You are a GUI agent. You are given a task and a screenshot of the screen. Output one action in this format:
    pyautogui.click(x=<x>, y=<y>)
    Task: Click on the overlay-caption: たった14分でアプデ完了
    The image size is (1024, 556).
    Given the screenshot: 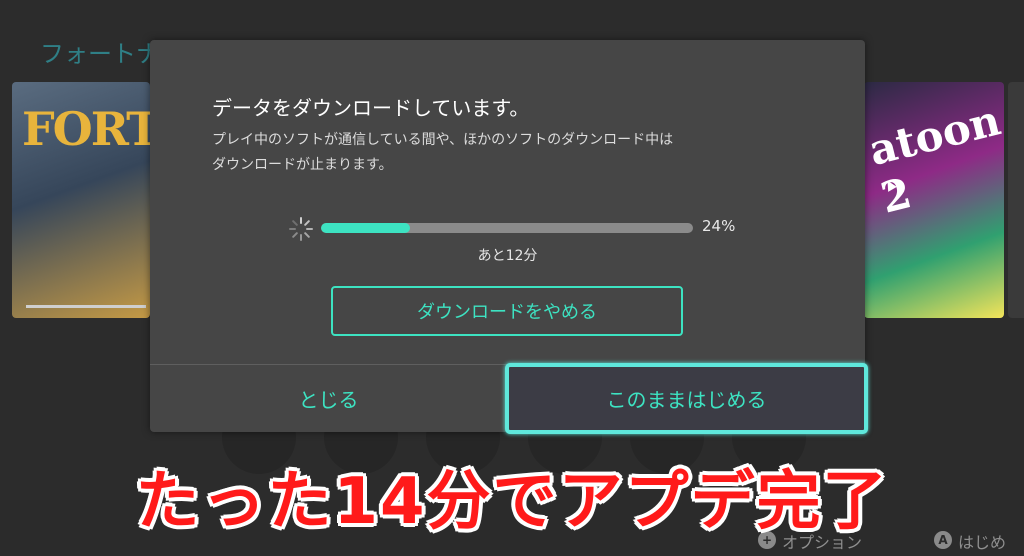 What is the action you would take?
    pyautogui.click(x=512, y=502)
    